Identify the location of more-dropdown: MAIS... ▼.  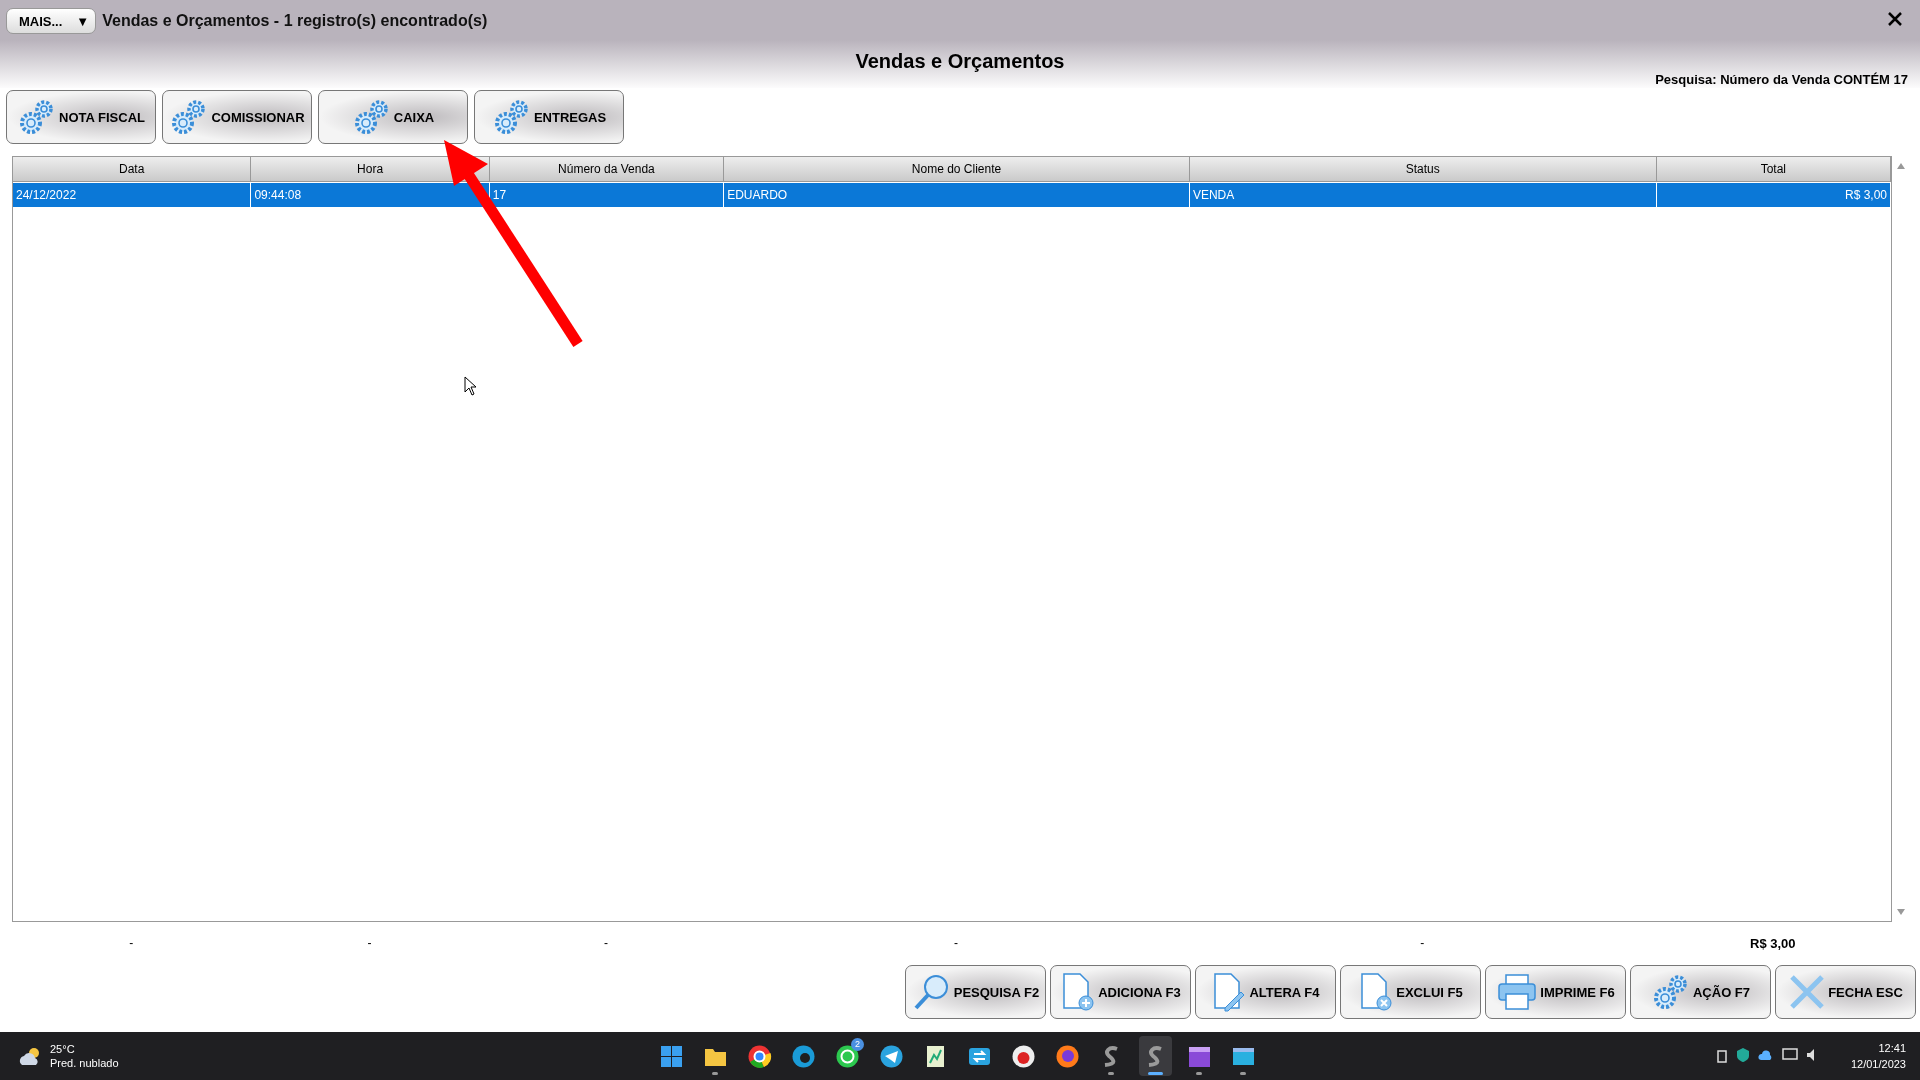
(51, 21).